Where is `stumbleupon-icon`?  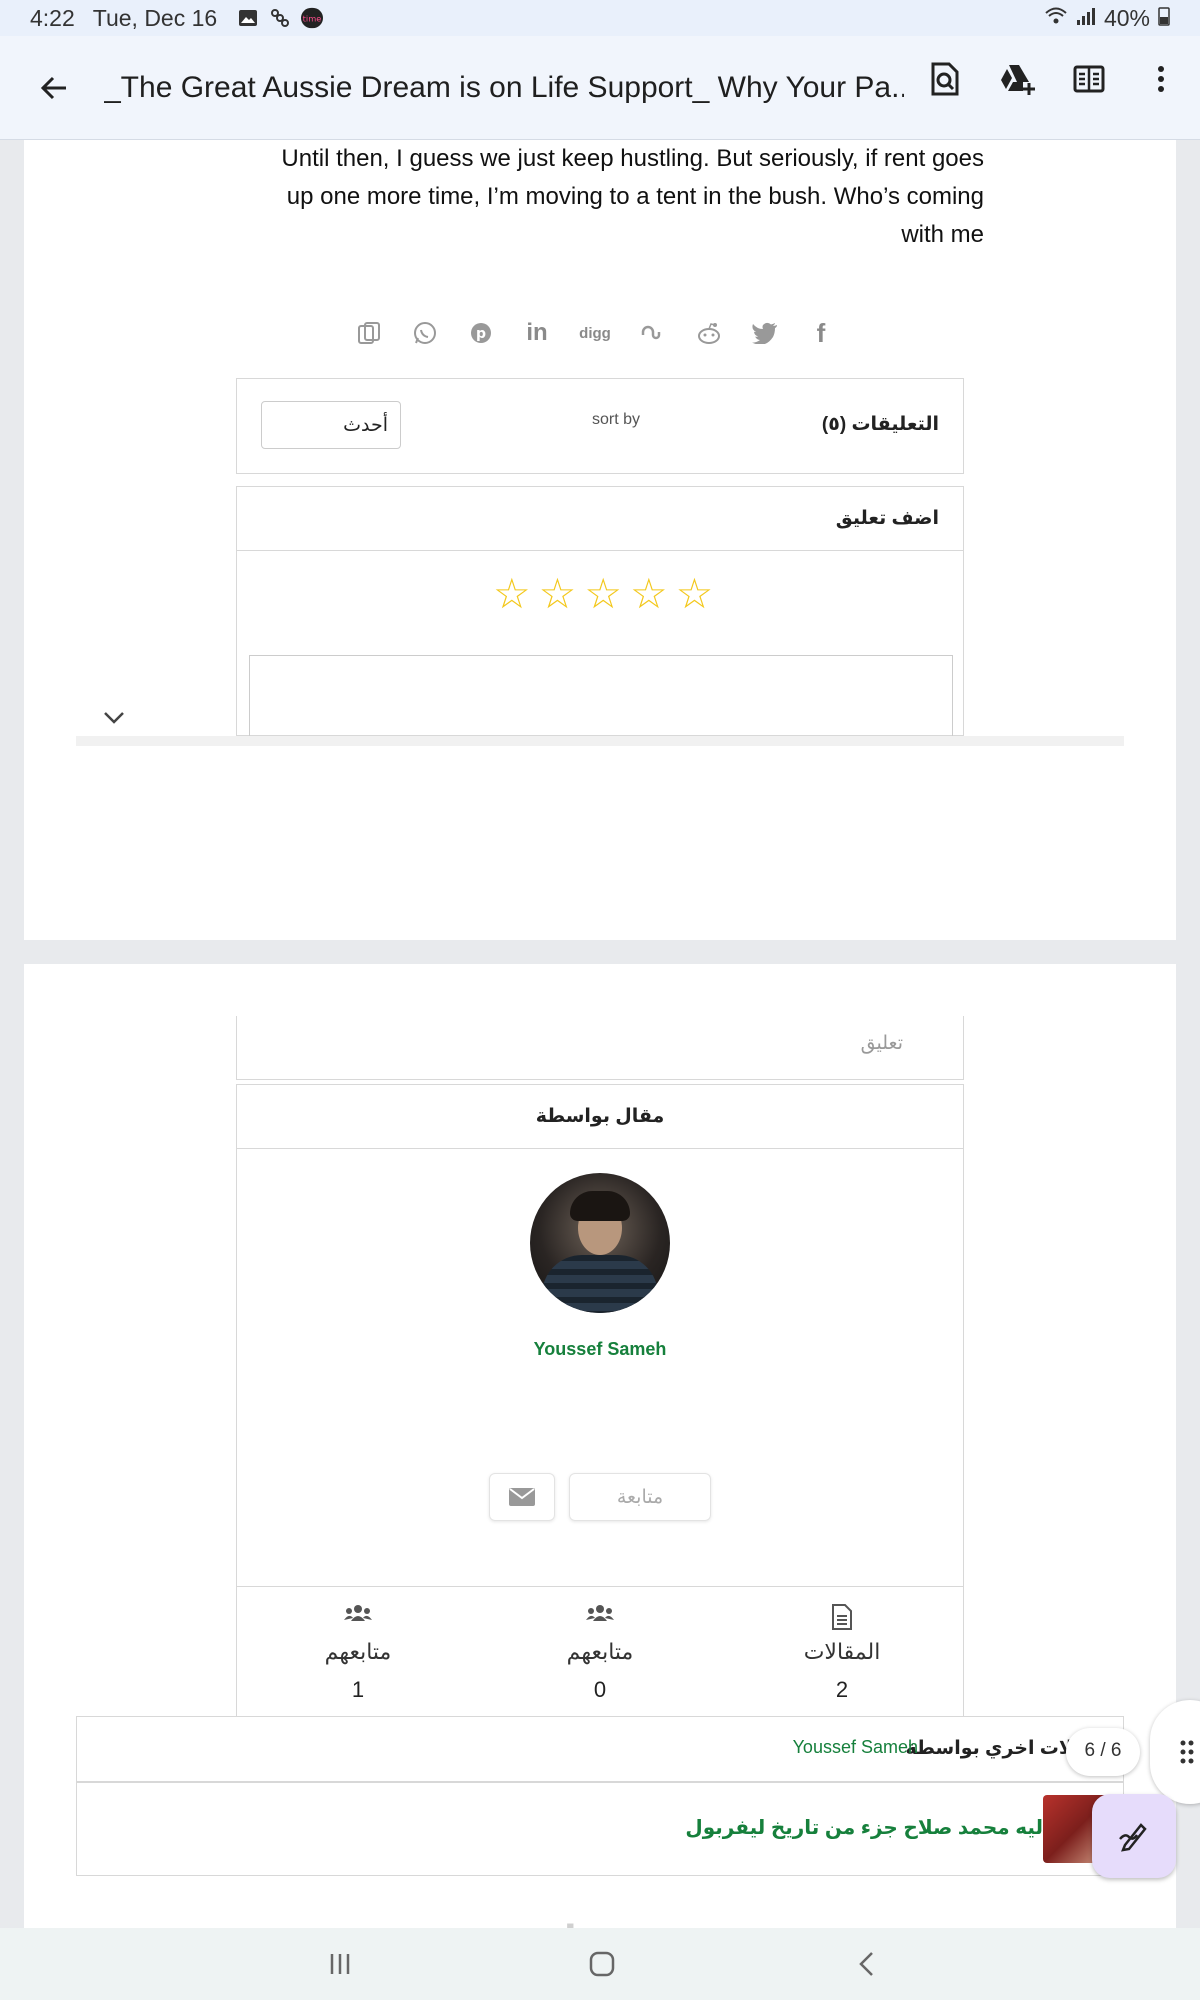 stumbleupon-icon is located at coordinates (653, 333).